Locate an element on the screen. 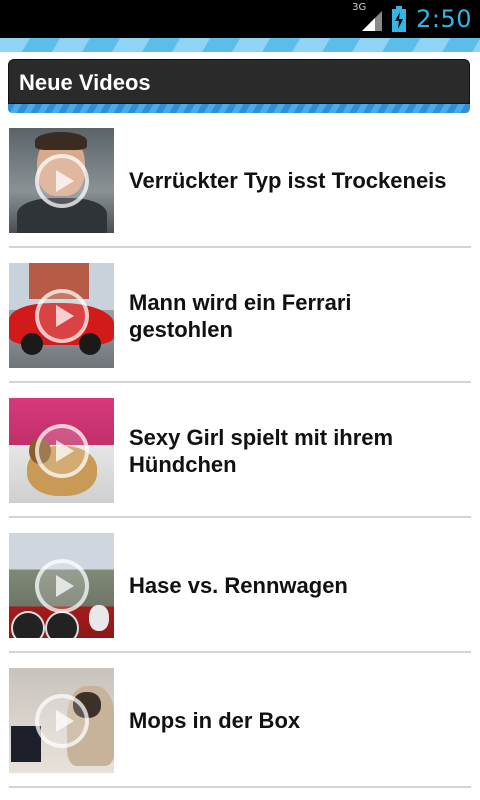 The image size is (480, 800). status-icons: 3G 2:50 is located at coordinates (412, 19).